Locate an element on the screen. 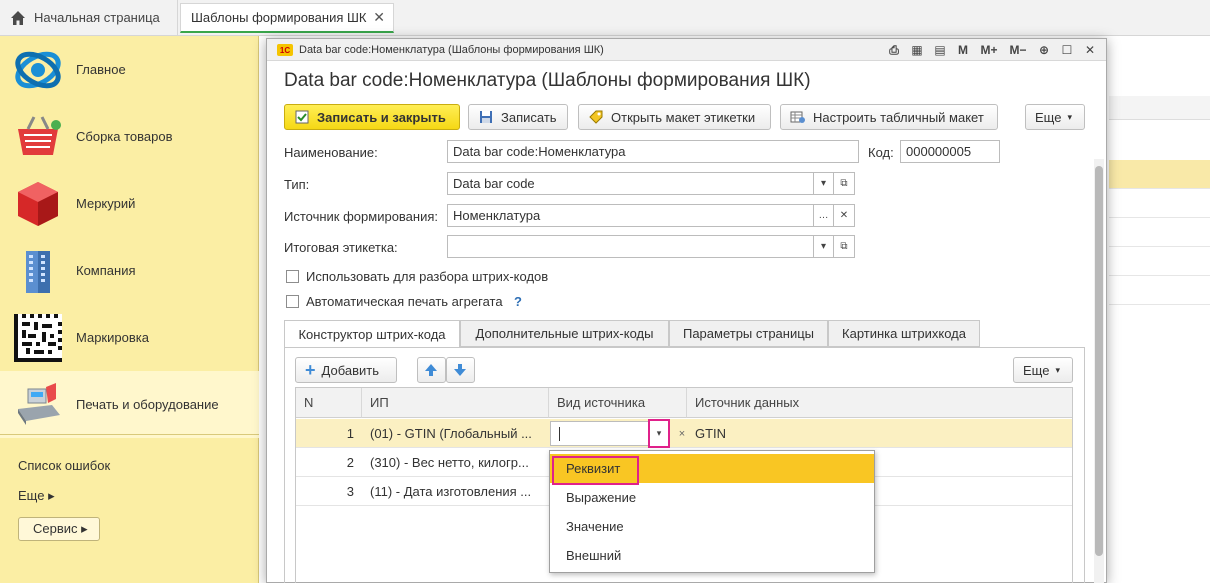 The width and height of the screenshot is (1210, 583). grid-more-label: Еще is located at coordinates (1036, 370).